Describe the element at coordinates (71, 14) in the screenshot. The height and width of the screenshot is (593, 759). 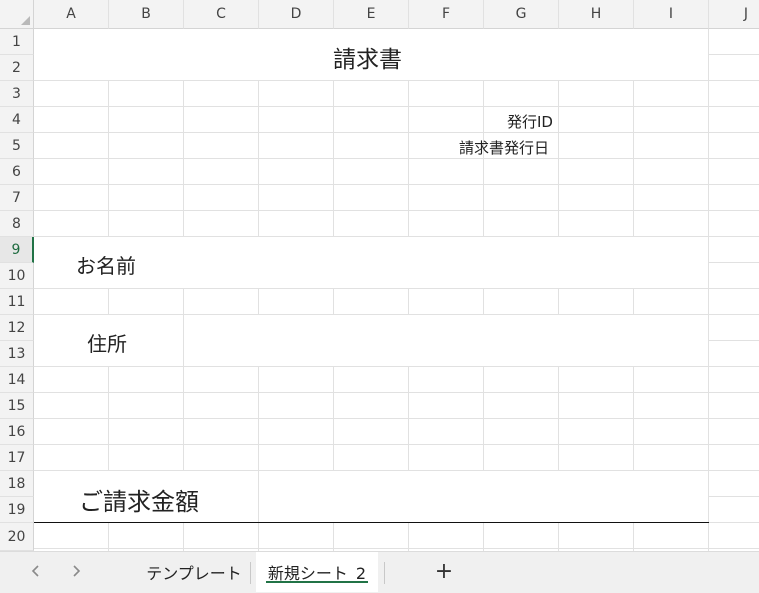
I see `column-header-a: A` at that location.